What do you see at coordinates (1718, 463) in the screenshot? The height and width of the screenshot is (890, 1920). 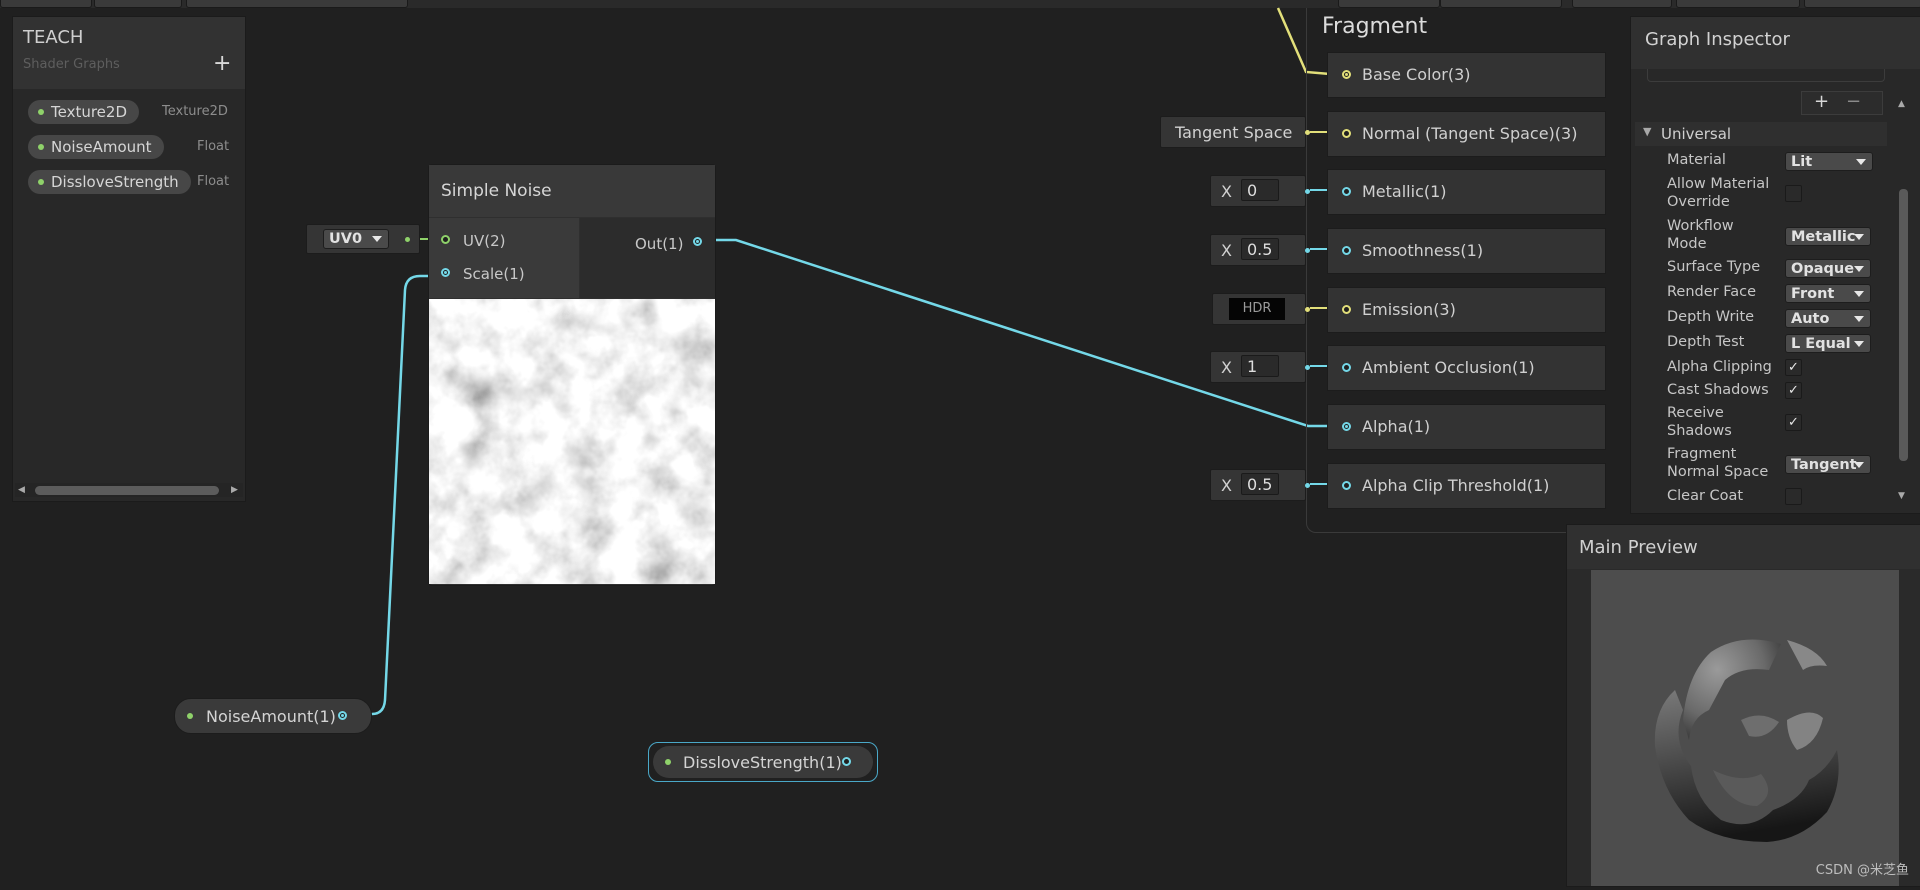 I see `fragment-normal-space-label: Fragment Normal Space` at bounding box center [1718, 463].